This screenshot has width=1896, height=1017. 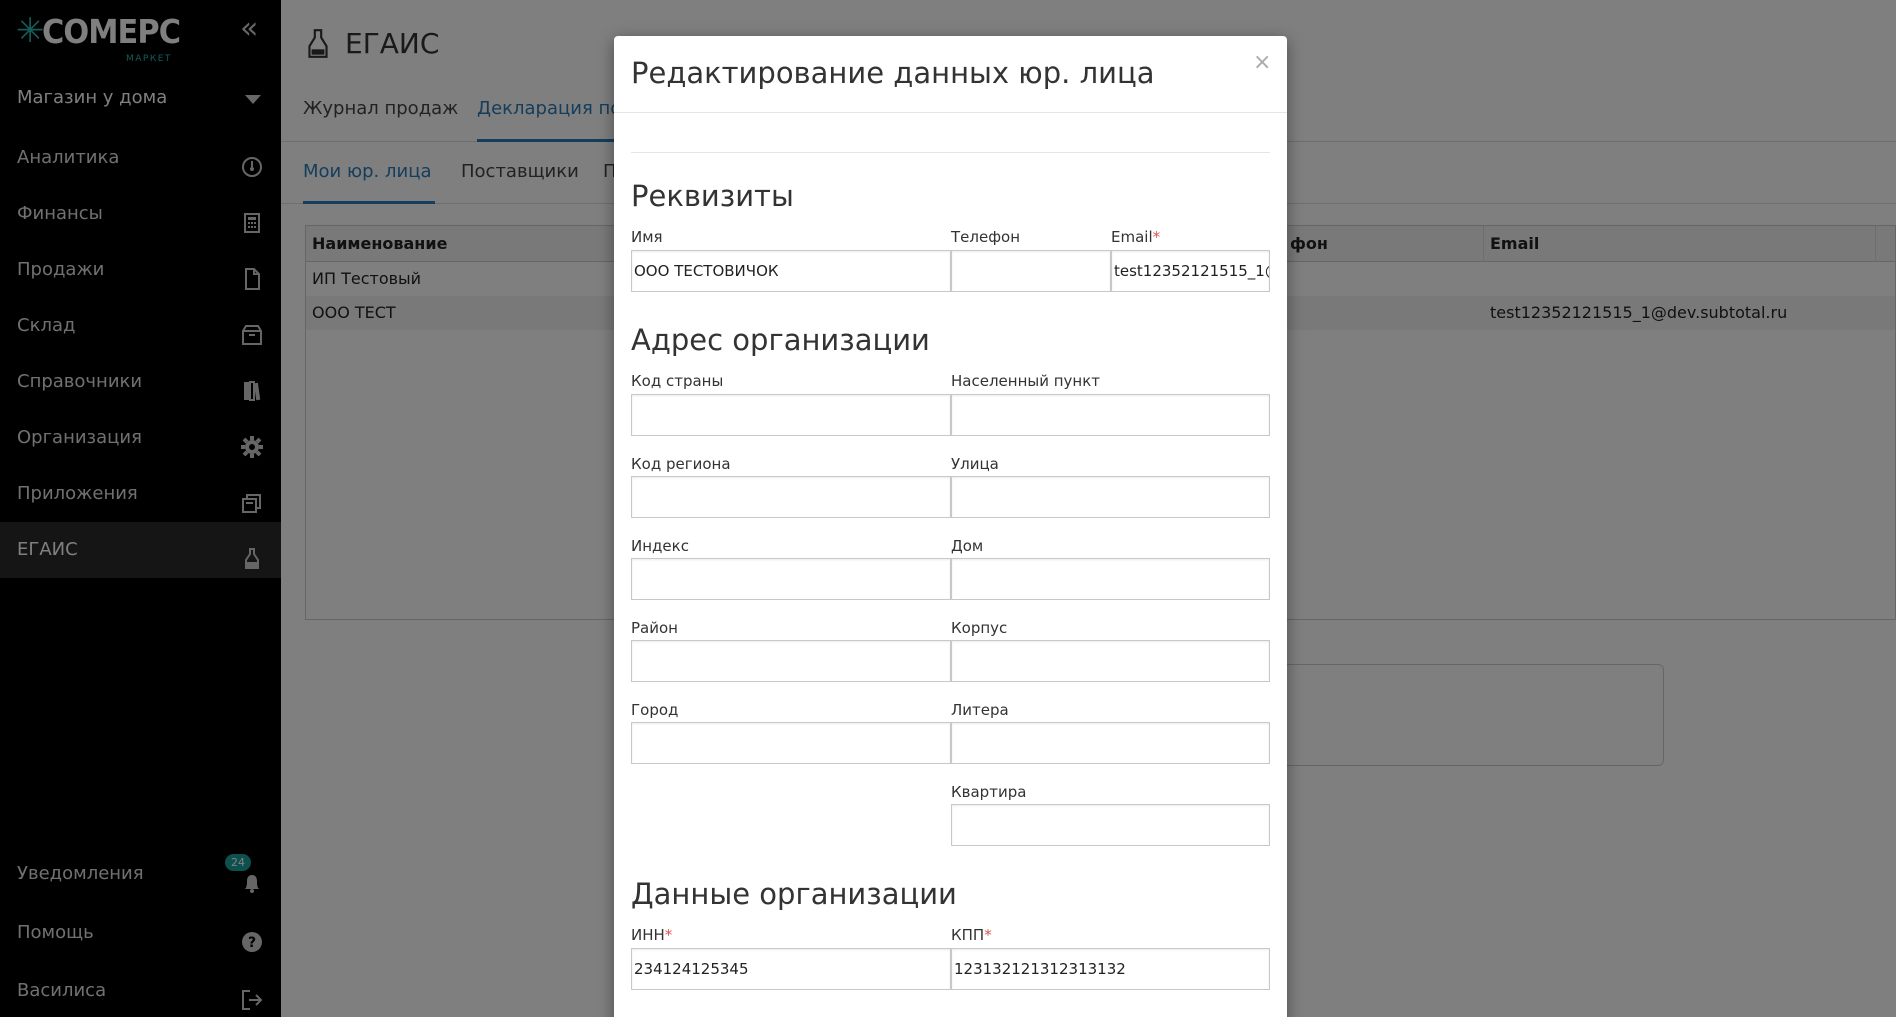 I want to click on name-field: ООО ТЕСТОВИЧОК, so click(x=791, y=271).